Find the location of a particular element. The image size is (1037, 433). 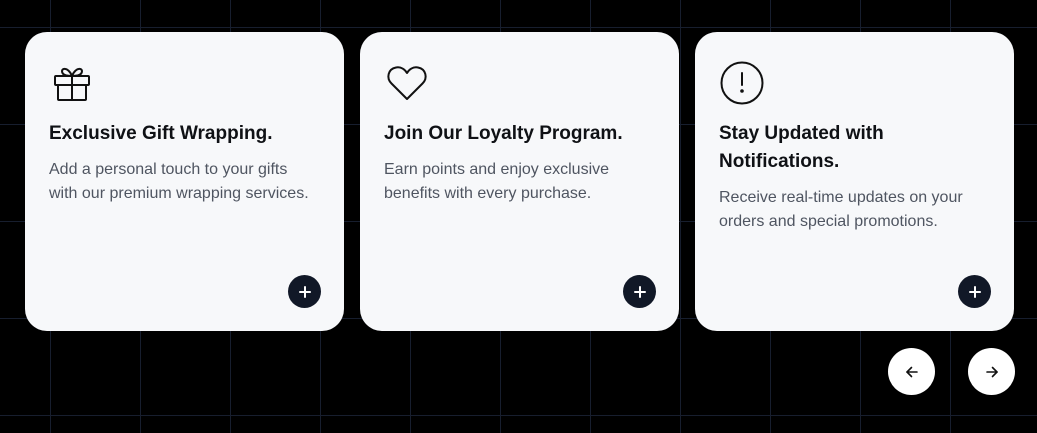

card-title: Stay Updated with Notifications. is located at coordinates (801, 147).